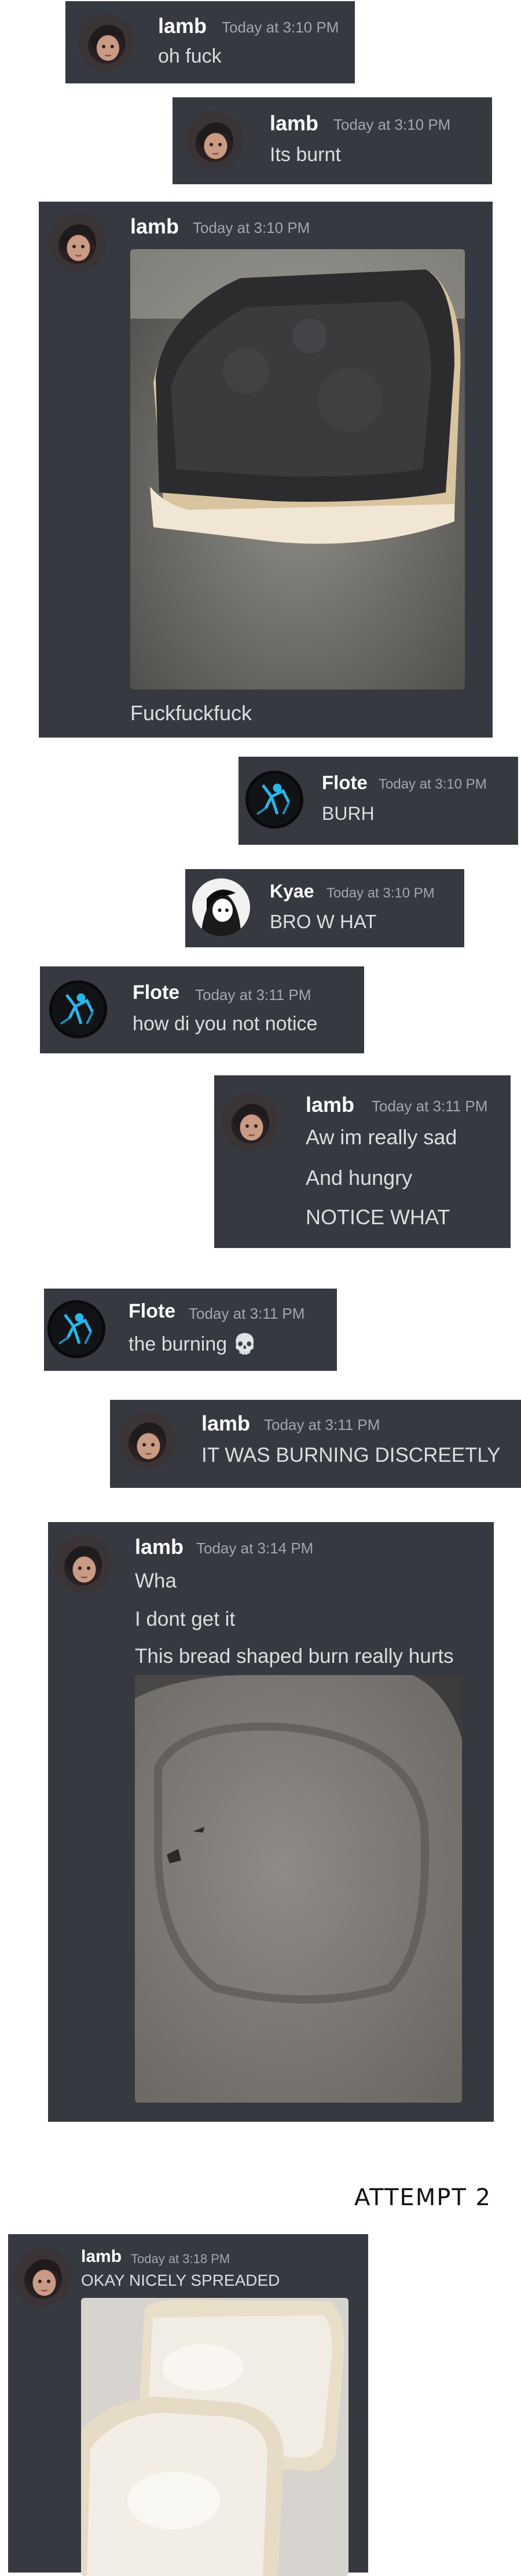  What do you see at coordinates (214, 2437) in the screenshot?
I see `buttered-bread-image` at bounding box center [214, 2437].